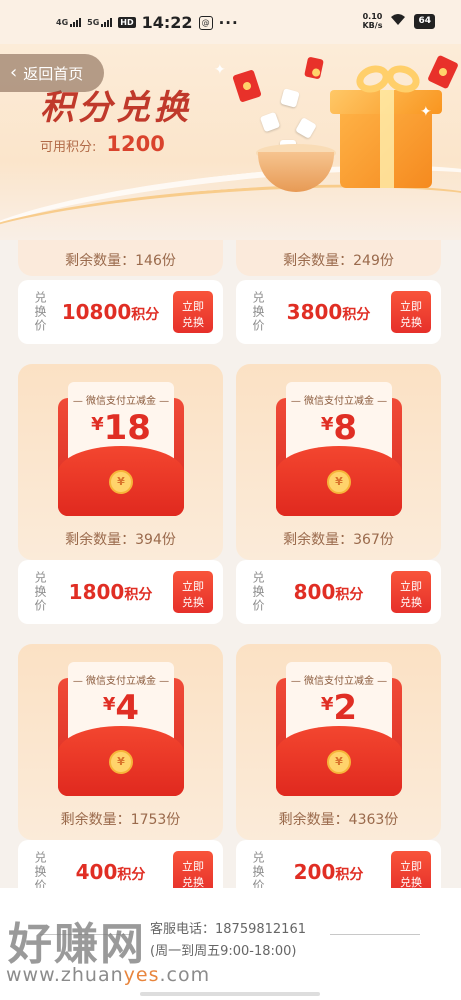 Image resolution: width=461 pixels, height=1000 pixels. What do you see at coordinates (121, 428) in the screenshot?
I see `voucher-amount: ¥18` at bounding box center [121, 428].